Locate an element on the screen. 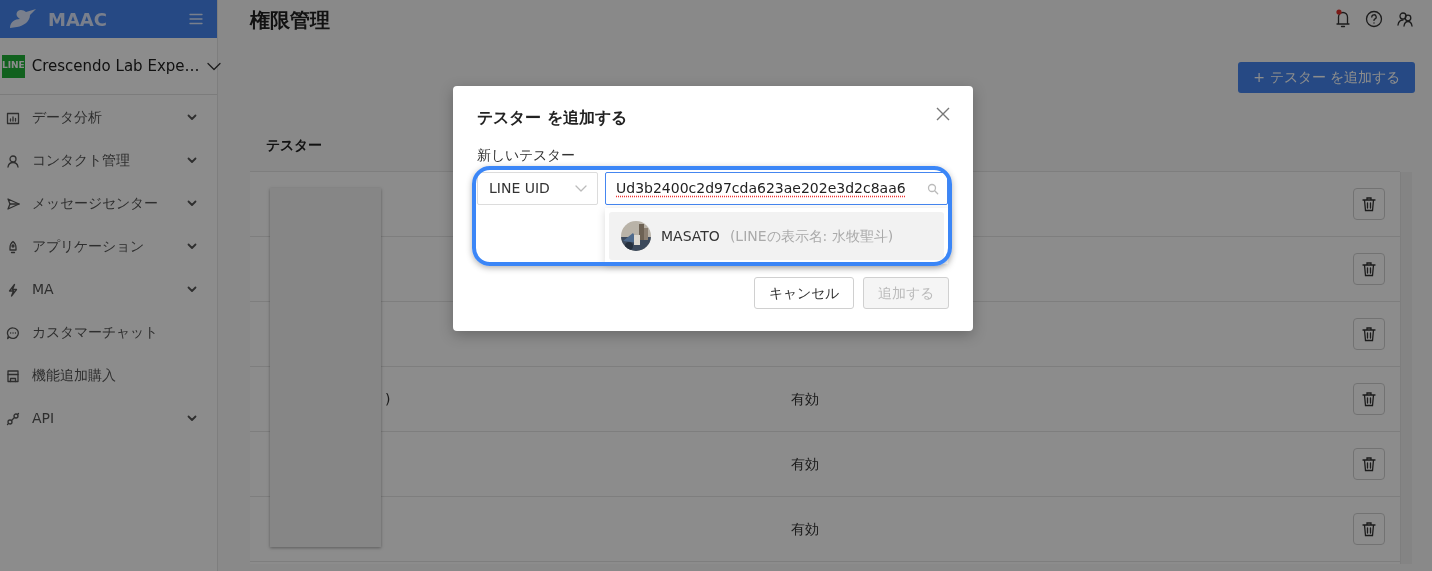 The image size is (1432, 571). store-icon is located at coordinates (13, 375).